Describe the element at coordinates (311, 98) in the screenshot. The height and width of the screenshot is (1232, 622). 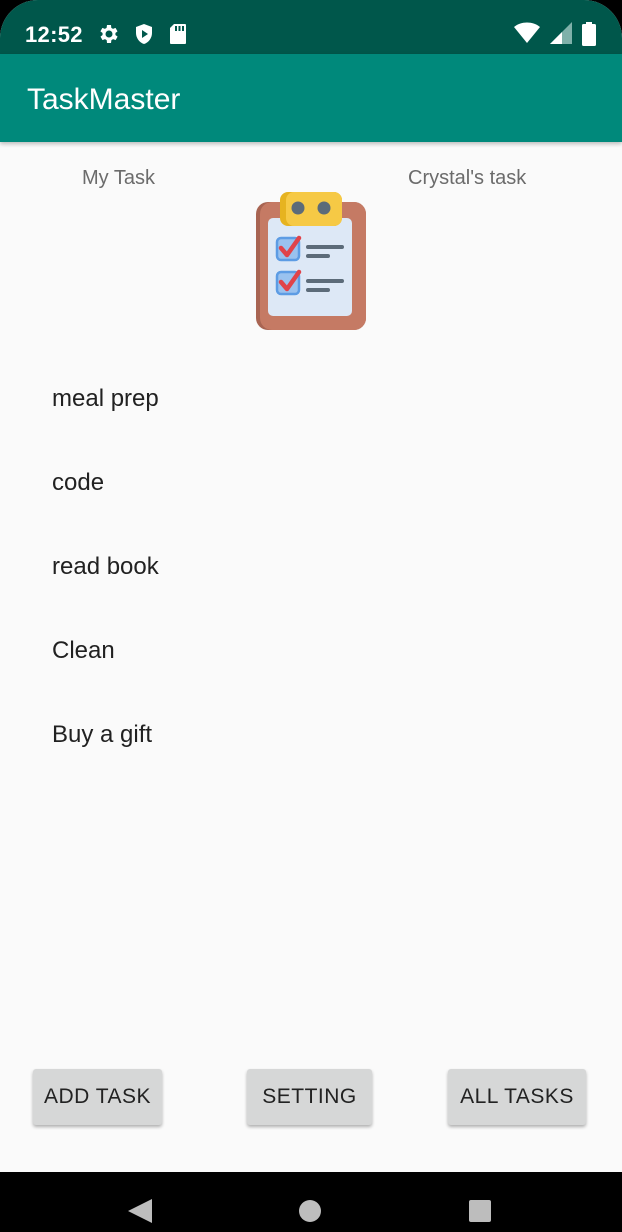
I see `app-bar: TaskMaster` at that location.